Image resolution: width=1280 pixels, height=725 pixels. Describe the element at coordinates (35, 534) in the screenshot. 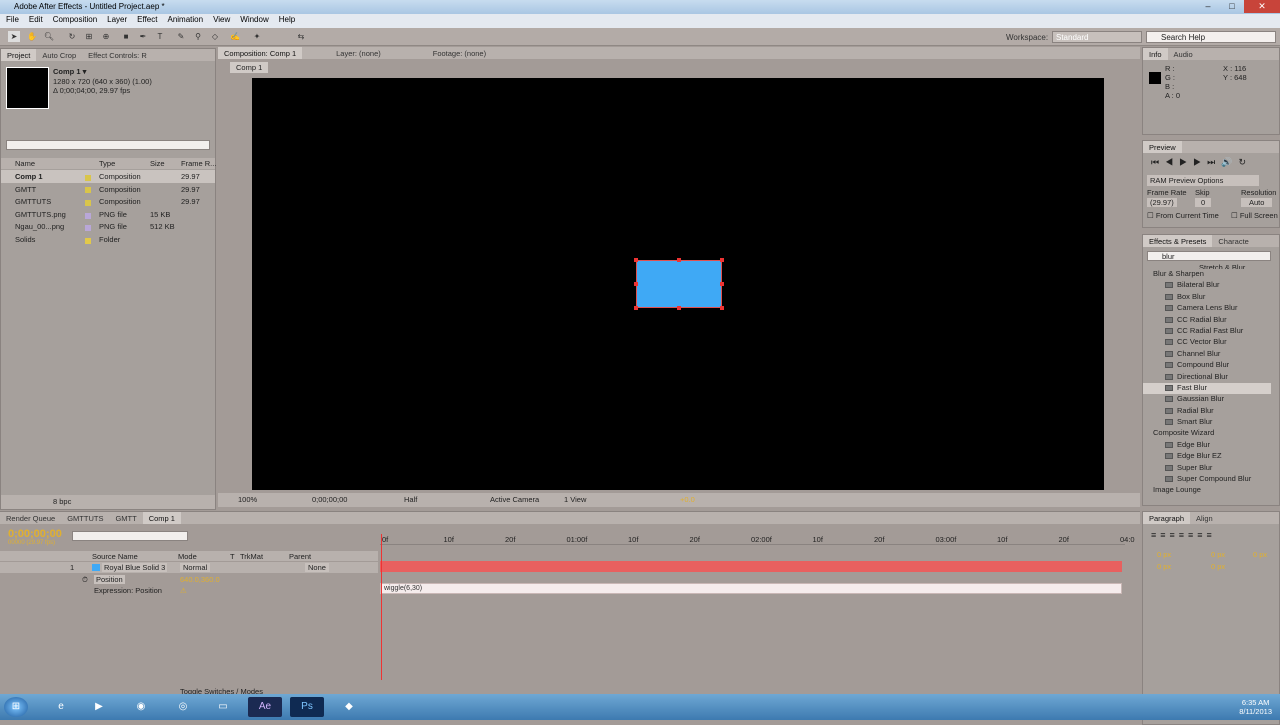

I see `timeline-timecode: 0;00;00;00` at that location.